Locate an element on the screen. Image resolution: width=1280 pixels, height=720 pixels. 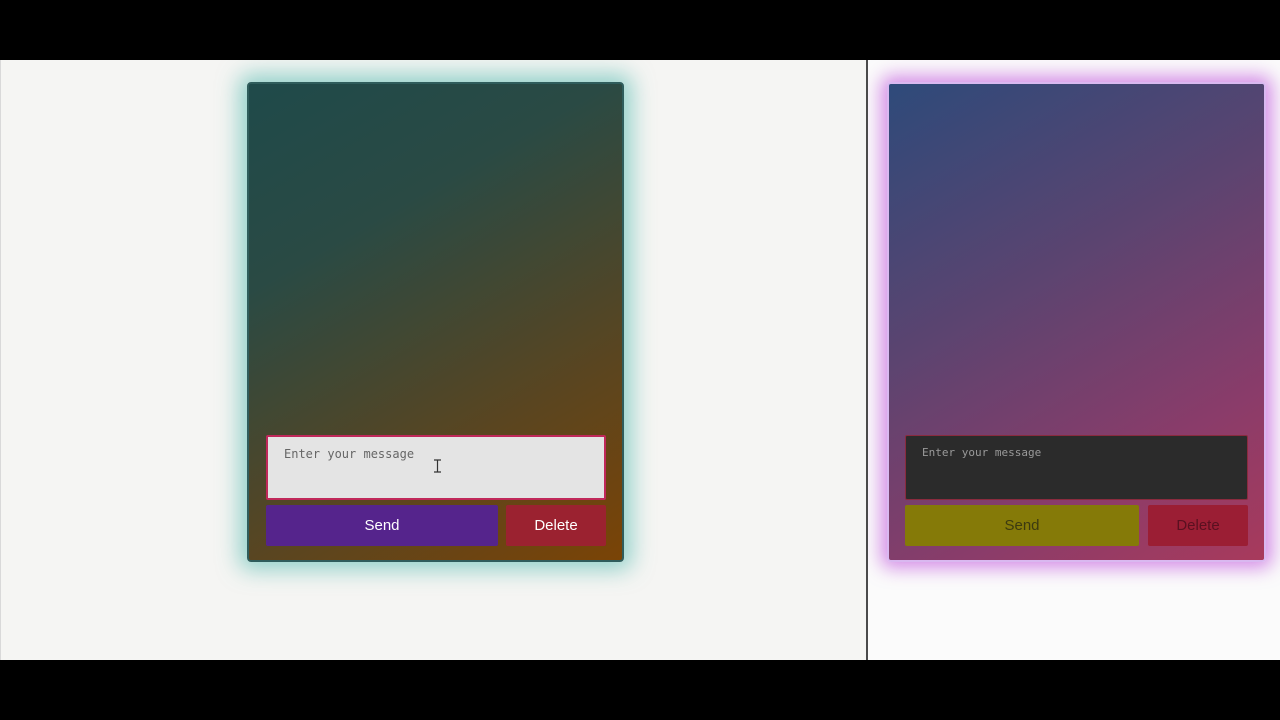
left-delete-button: Delete is located at coordinates (556, 525).